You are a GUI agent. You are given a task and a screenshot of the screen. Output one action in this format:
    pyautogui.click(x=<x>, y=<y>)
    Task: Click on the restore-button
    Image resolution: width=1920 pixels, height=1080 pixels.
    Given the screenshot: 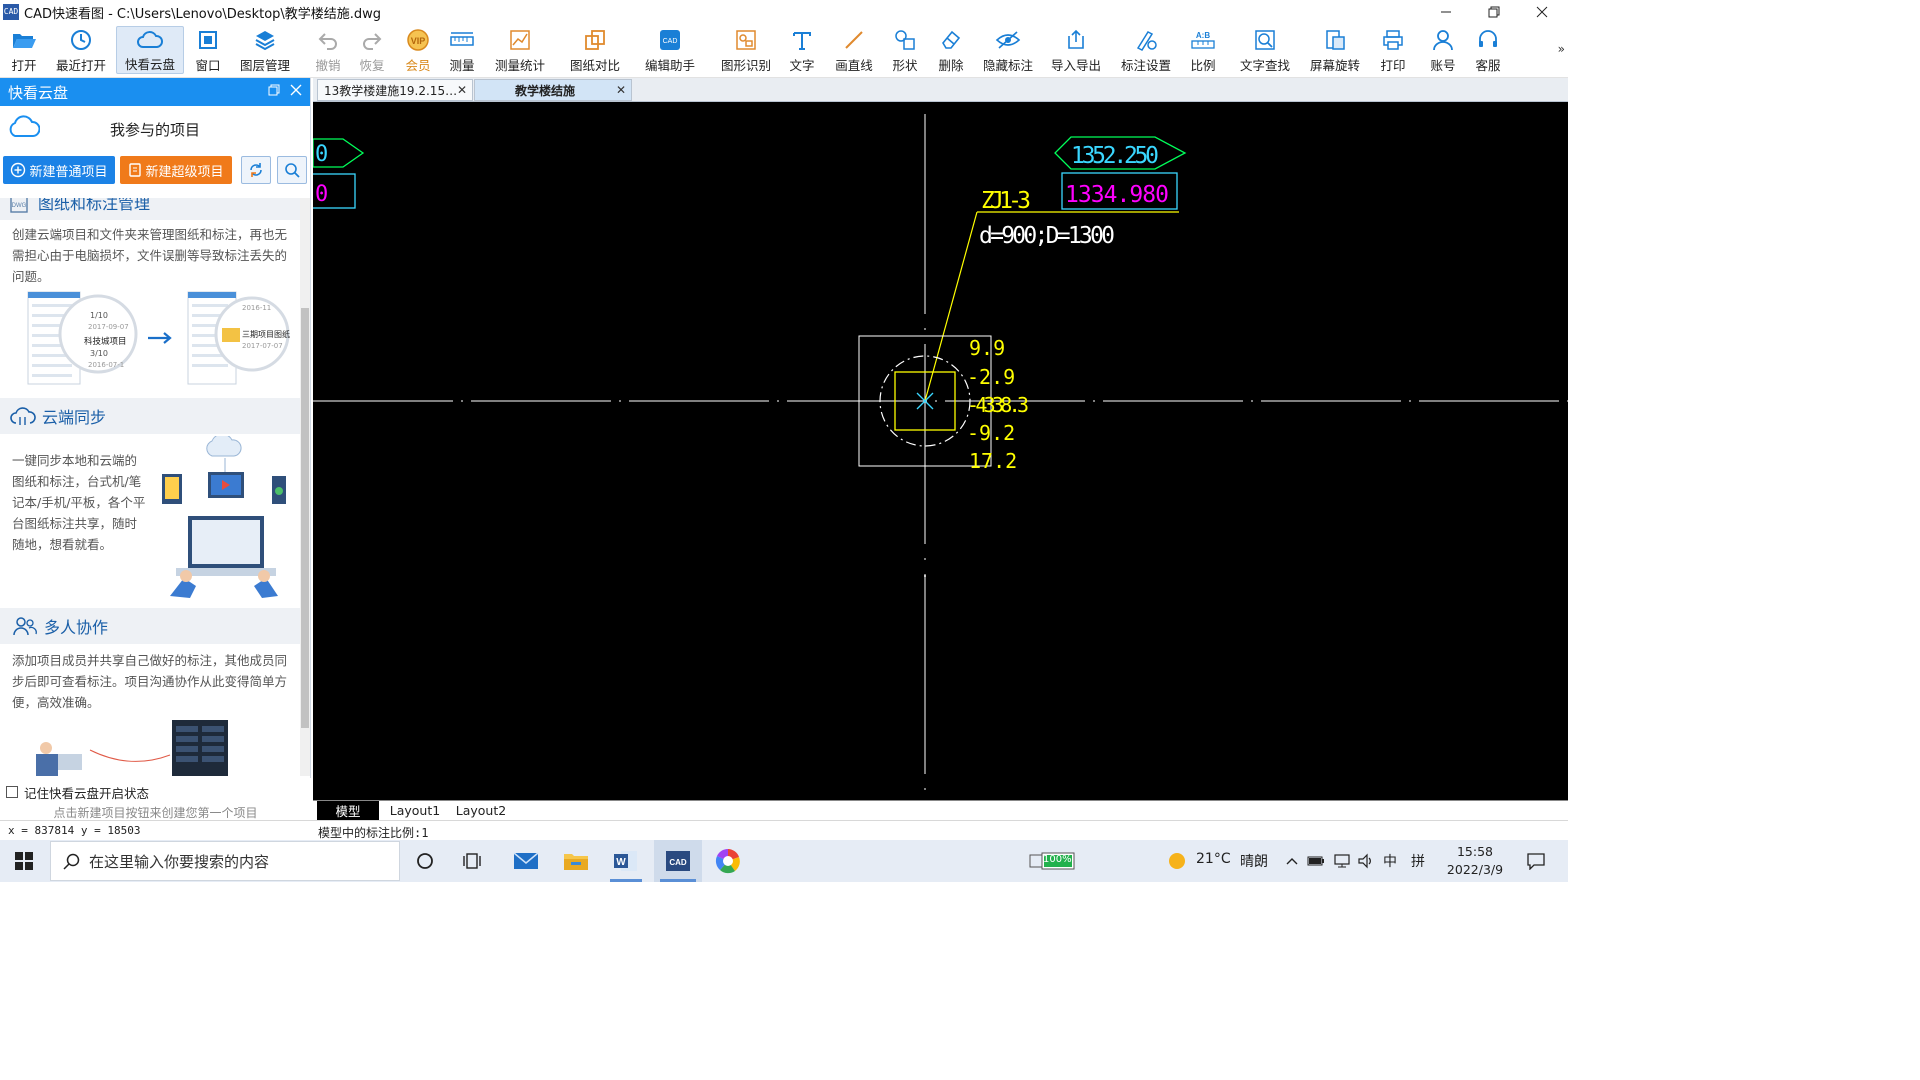 What is the action you would take?
    pyautogui.click(x=1494, y=12)
    